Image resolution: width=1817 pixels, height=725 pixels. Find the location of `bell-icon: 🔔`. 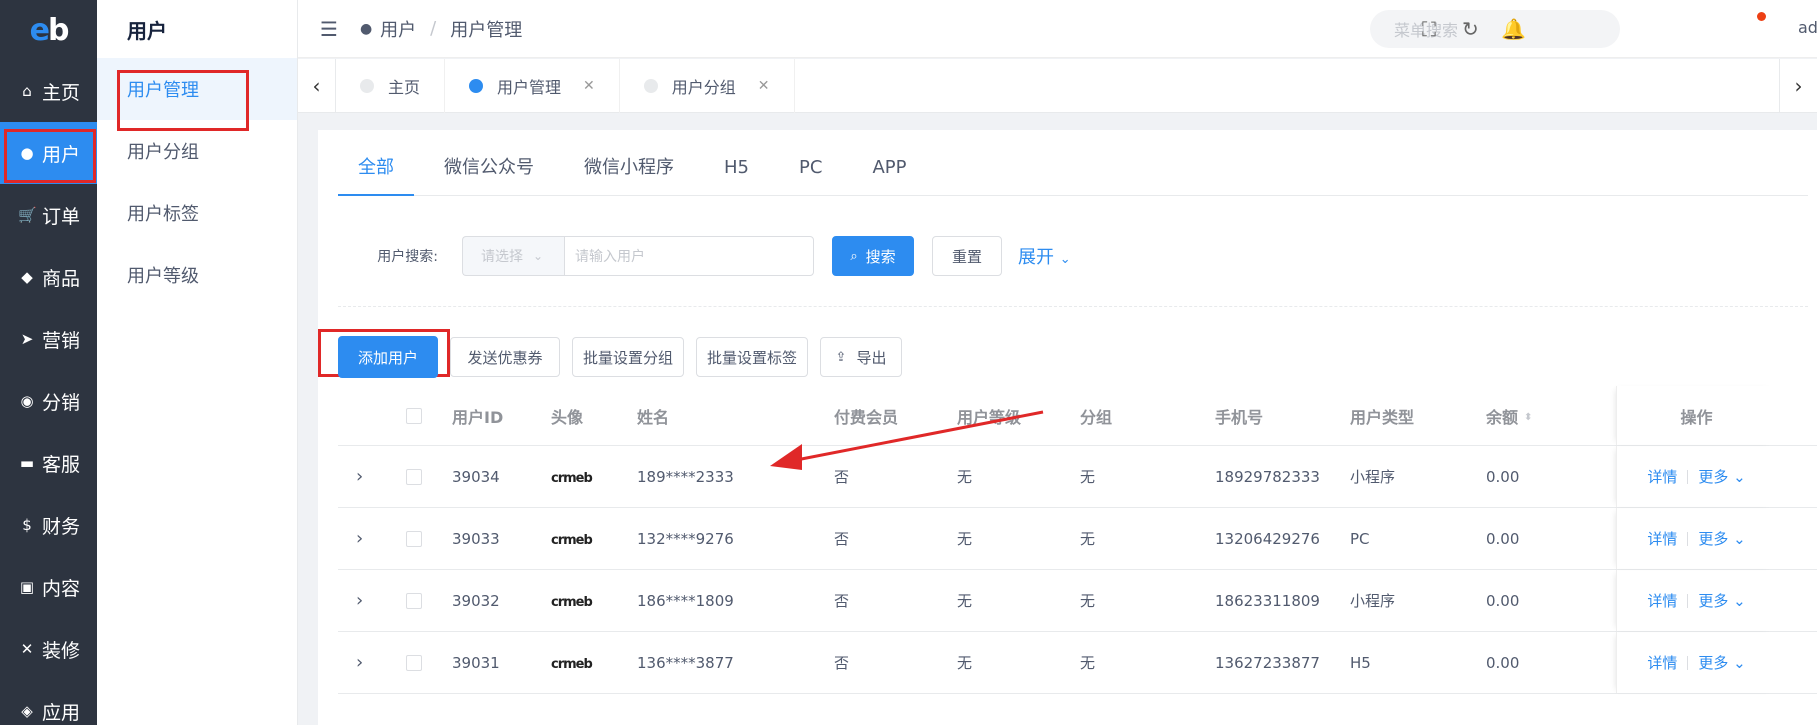

bell-icon: 🔔 is located at coordinates (1513, 29).